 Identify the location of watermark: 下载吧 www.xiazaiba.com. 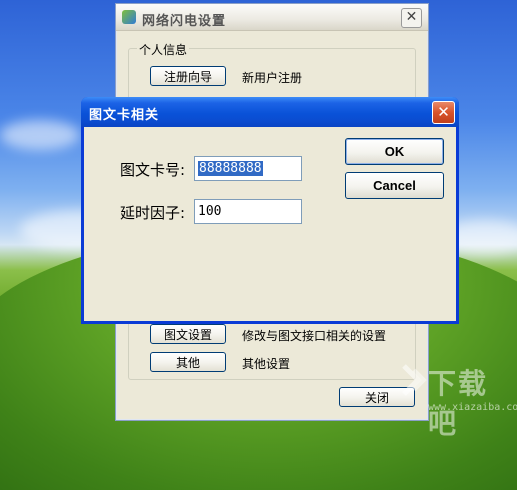
(457, 400).